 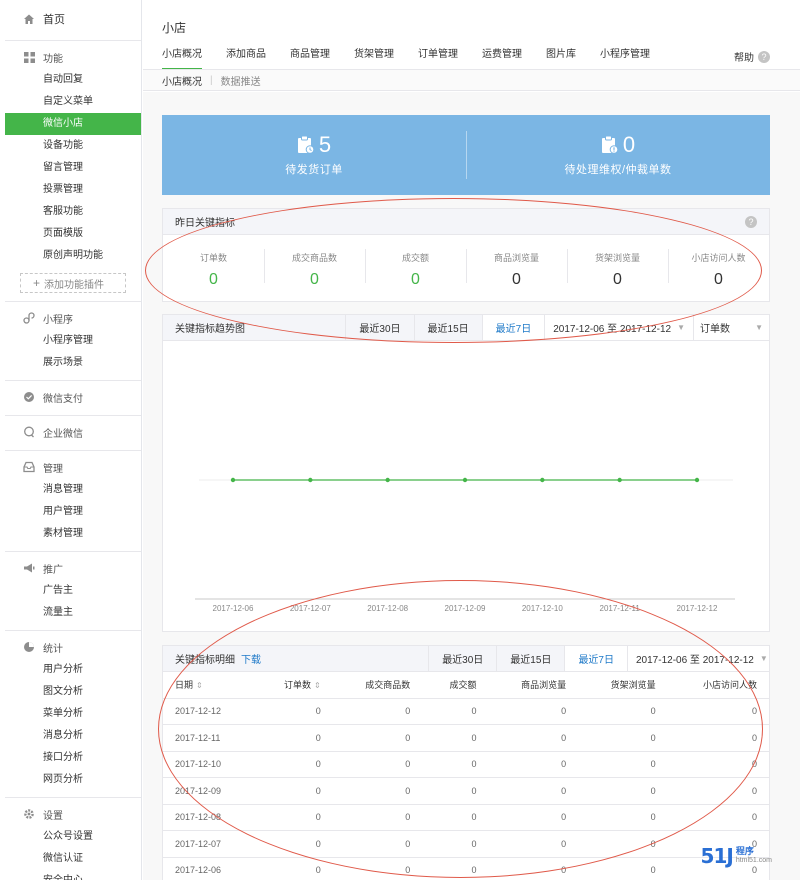 I want to click on column-header-date: 日期 ⇕, so click(x=208, y=685).